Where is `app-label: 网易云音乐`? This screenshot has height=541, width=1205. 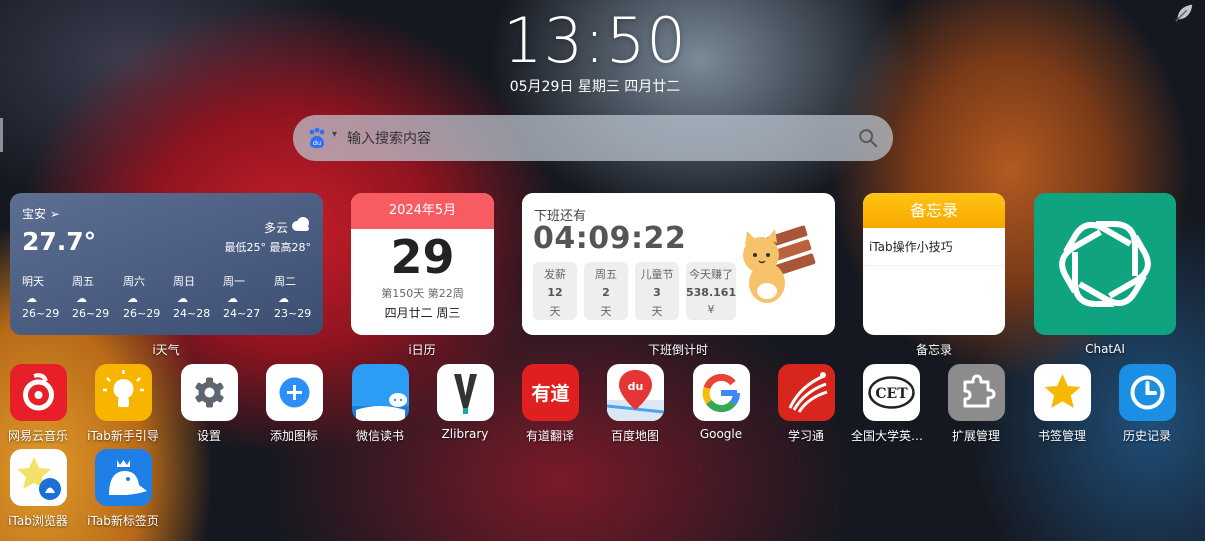
app-label: 网易云音乐 is located at coordinates (37, 436).